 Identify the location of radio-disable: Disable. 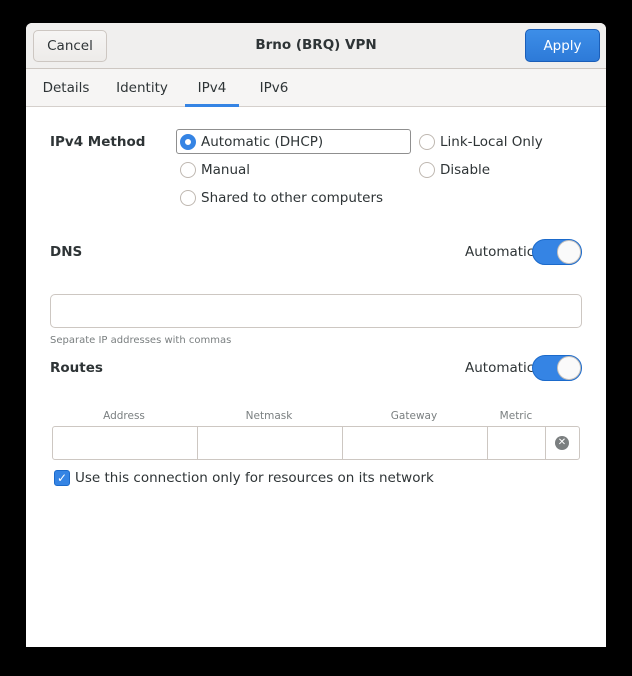
(454, 170).